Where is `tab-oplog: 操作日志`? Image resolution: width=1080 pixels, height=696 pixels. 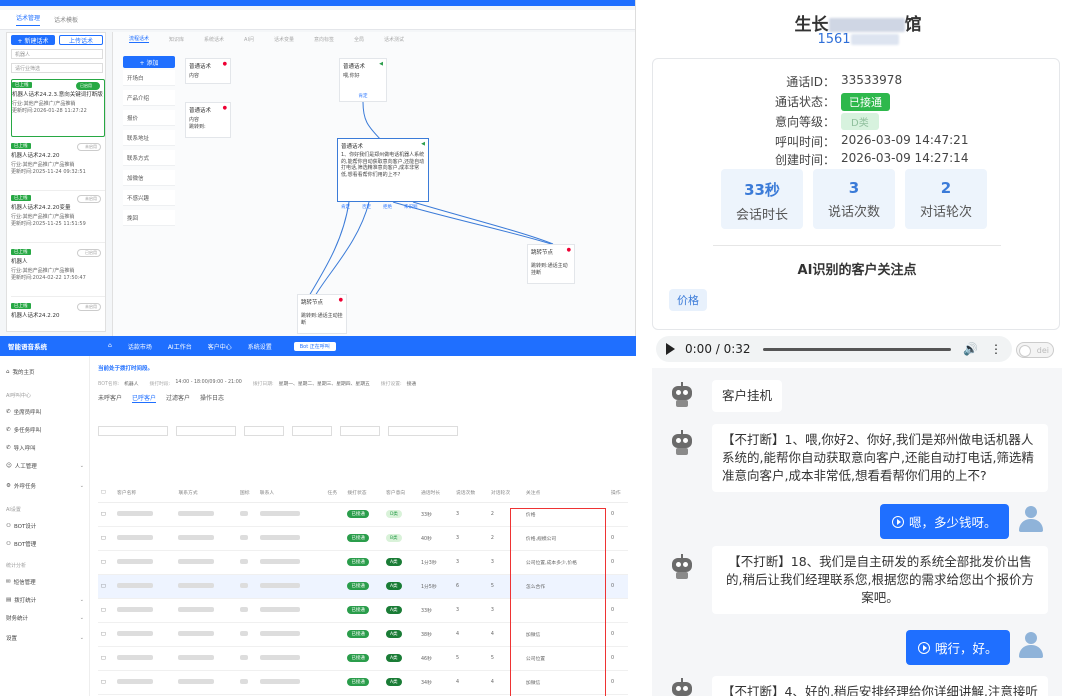 tab-oplog: 操作日志 is located at coordinates (212, 398).